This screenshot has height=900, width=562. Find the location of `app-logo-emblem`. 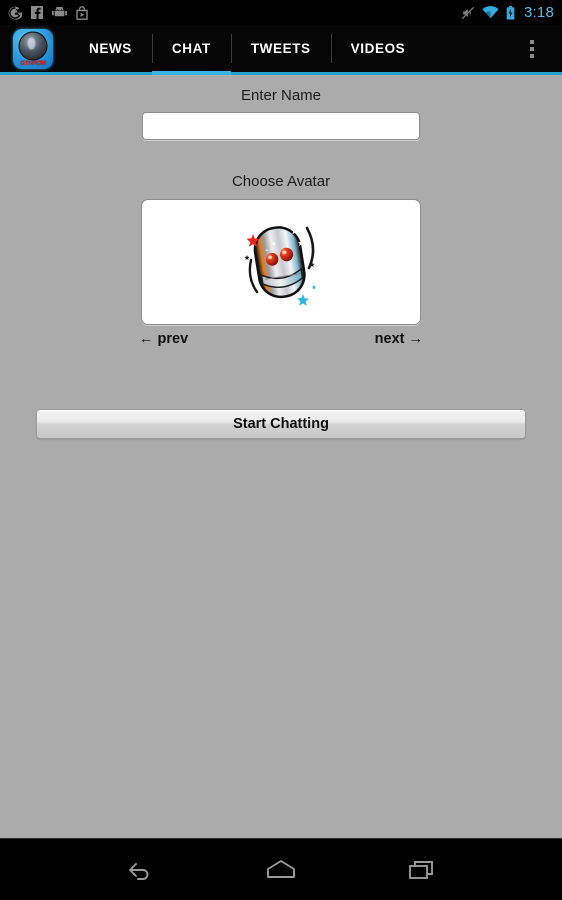

app-logo-emblem is located at coordinates (33, 46).